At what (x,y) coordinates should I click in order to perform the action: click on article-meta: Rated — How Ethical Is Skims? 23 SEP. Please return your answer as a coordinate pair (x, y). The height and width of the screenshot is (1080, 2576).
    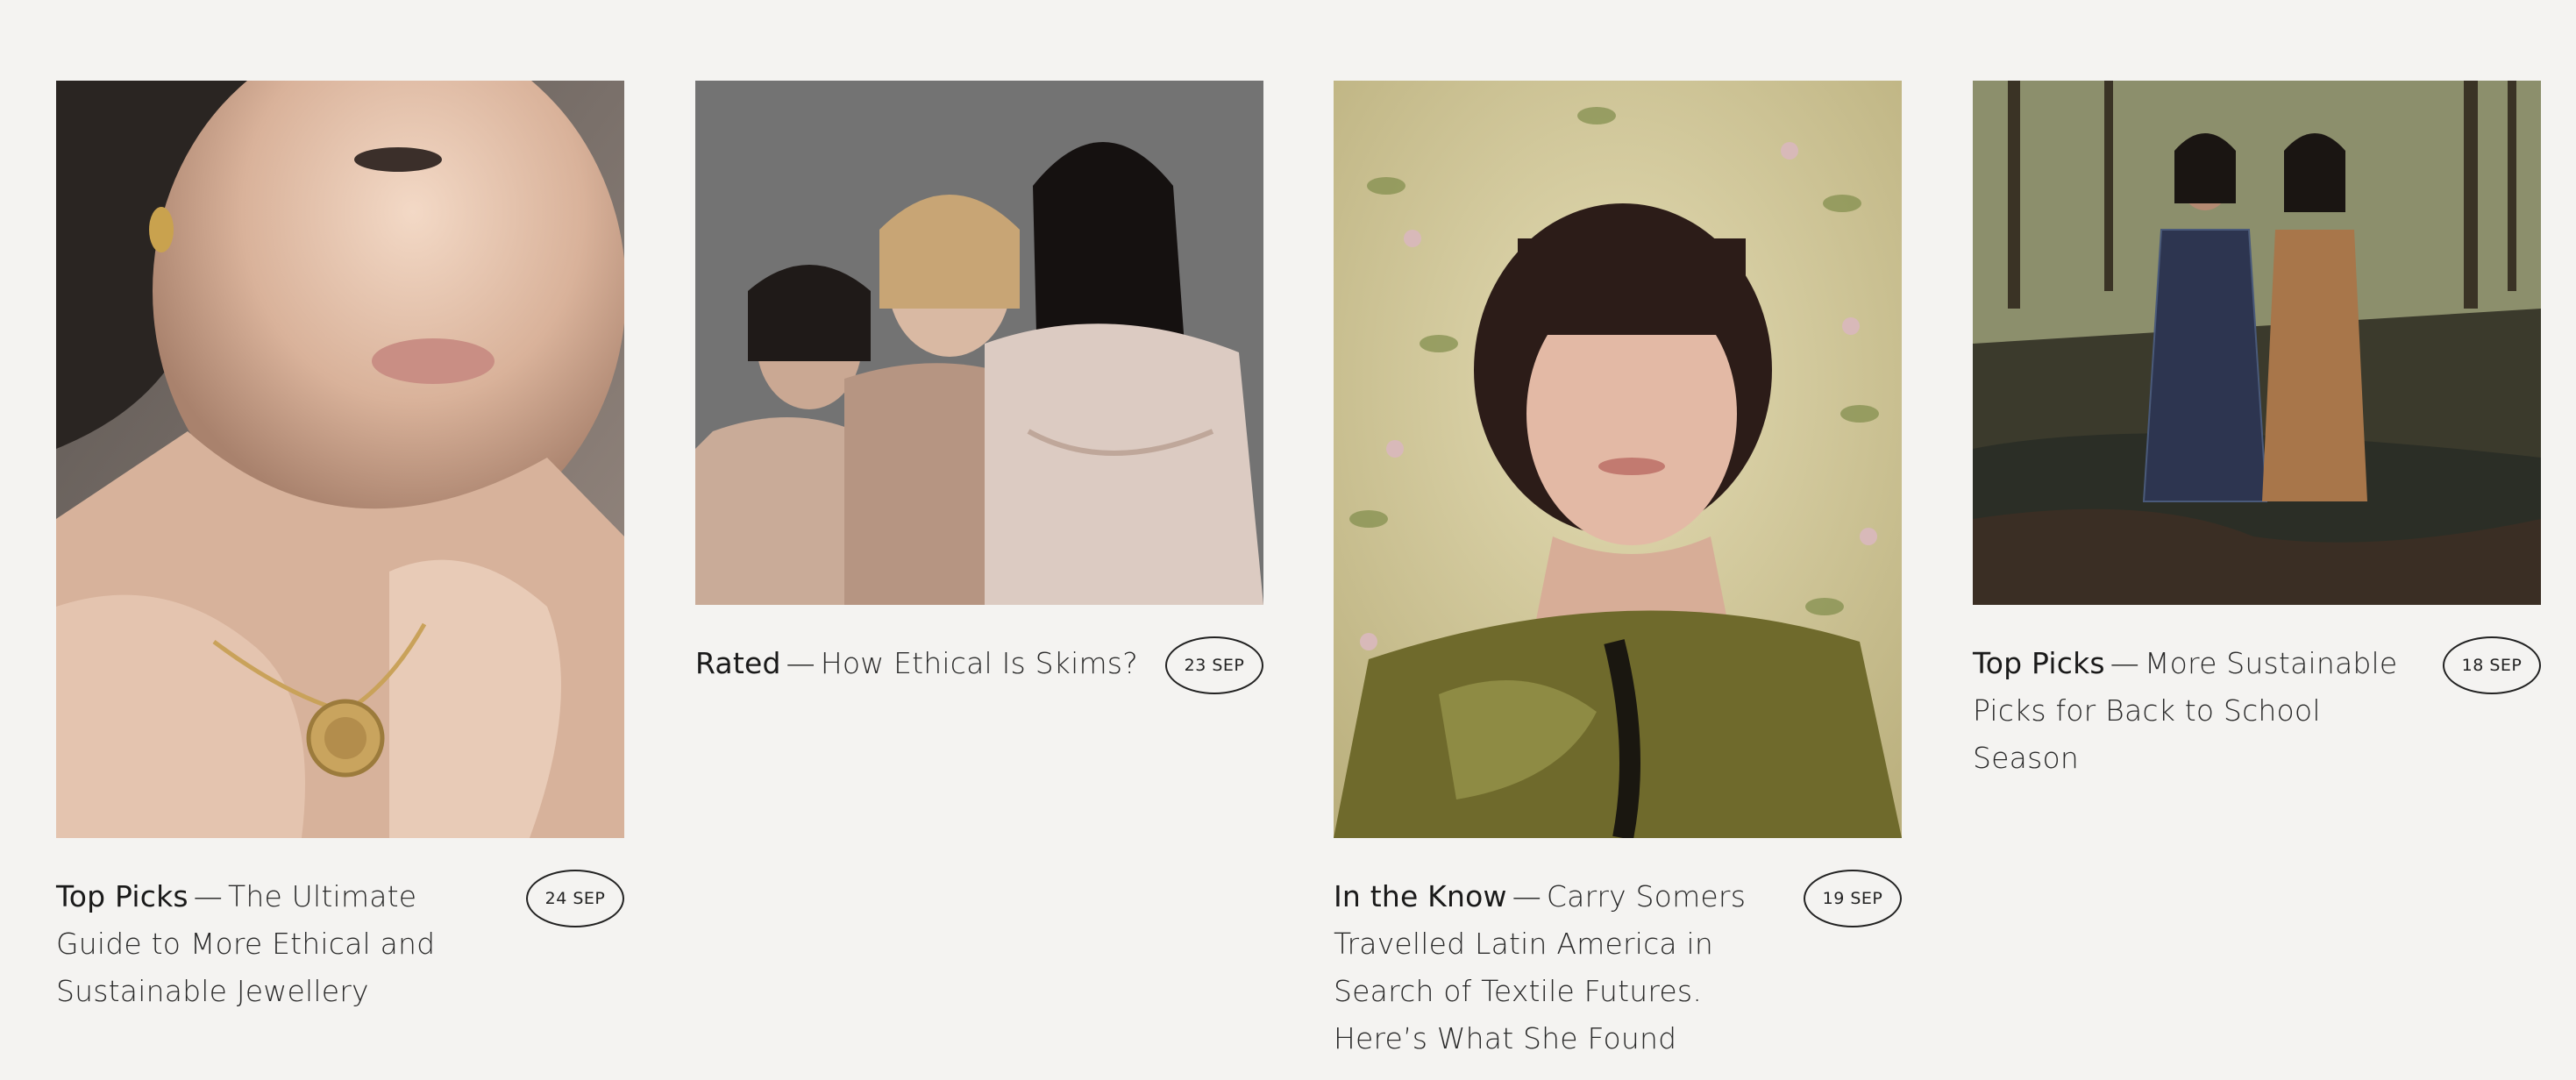
    Looking at the image, I should click on (979, 673).